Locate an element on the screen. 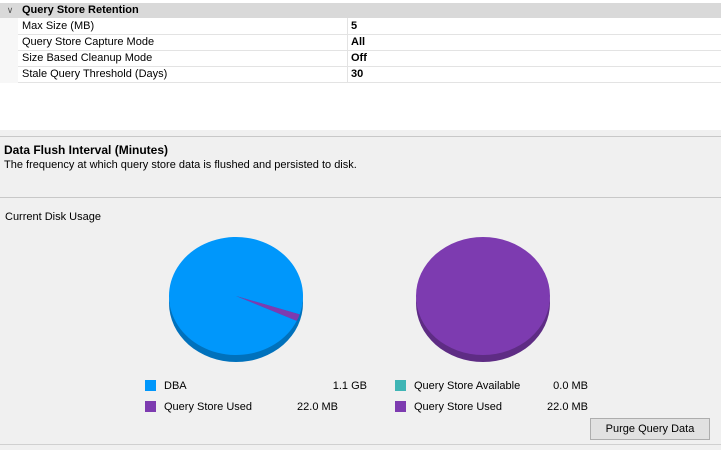 Image resolution: width=721 pixels, height=450 pixels. legend-label: Query Store Available is located at coordinates (467, 386).